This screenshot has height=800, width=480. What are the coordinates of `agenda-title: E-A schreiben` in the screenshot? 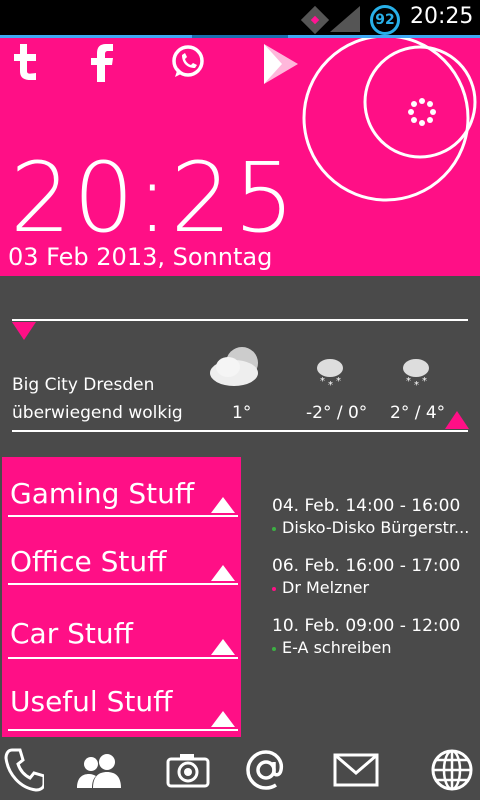 It's located at (372, 647).